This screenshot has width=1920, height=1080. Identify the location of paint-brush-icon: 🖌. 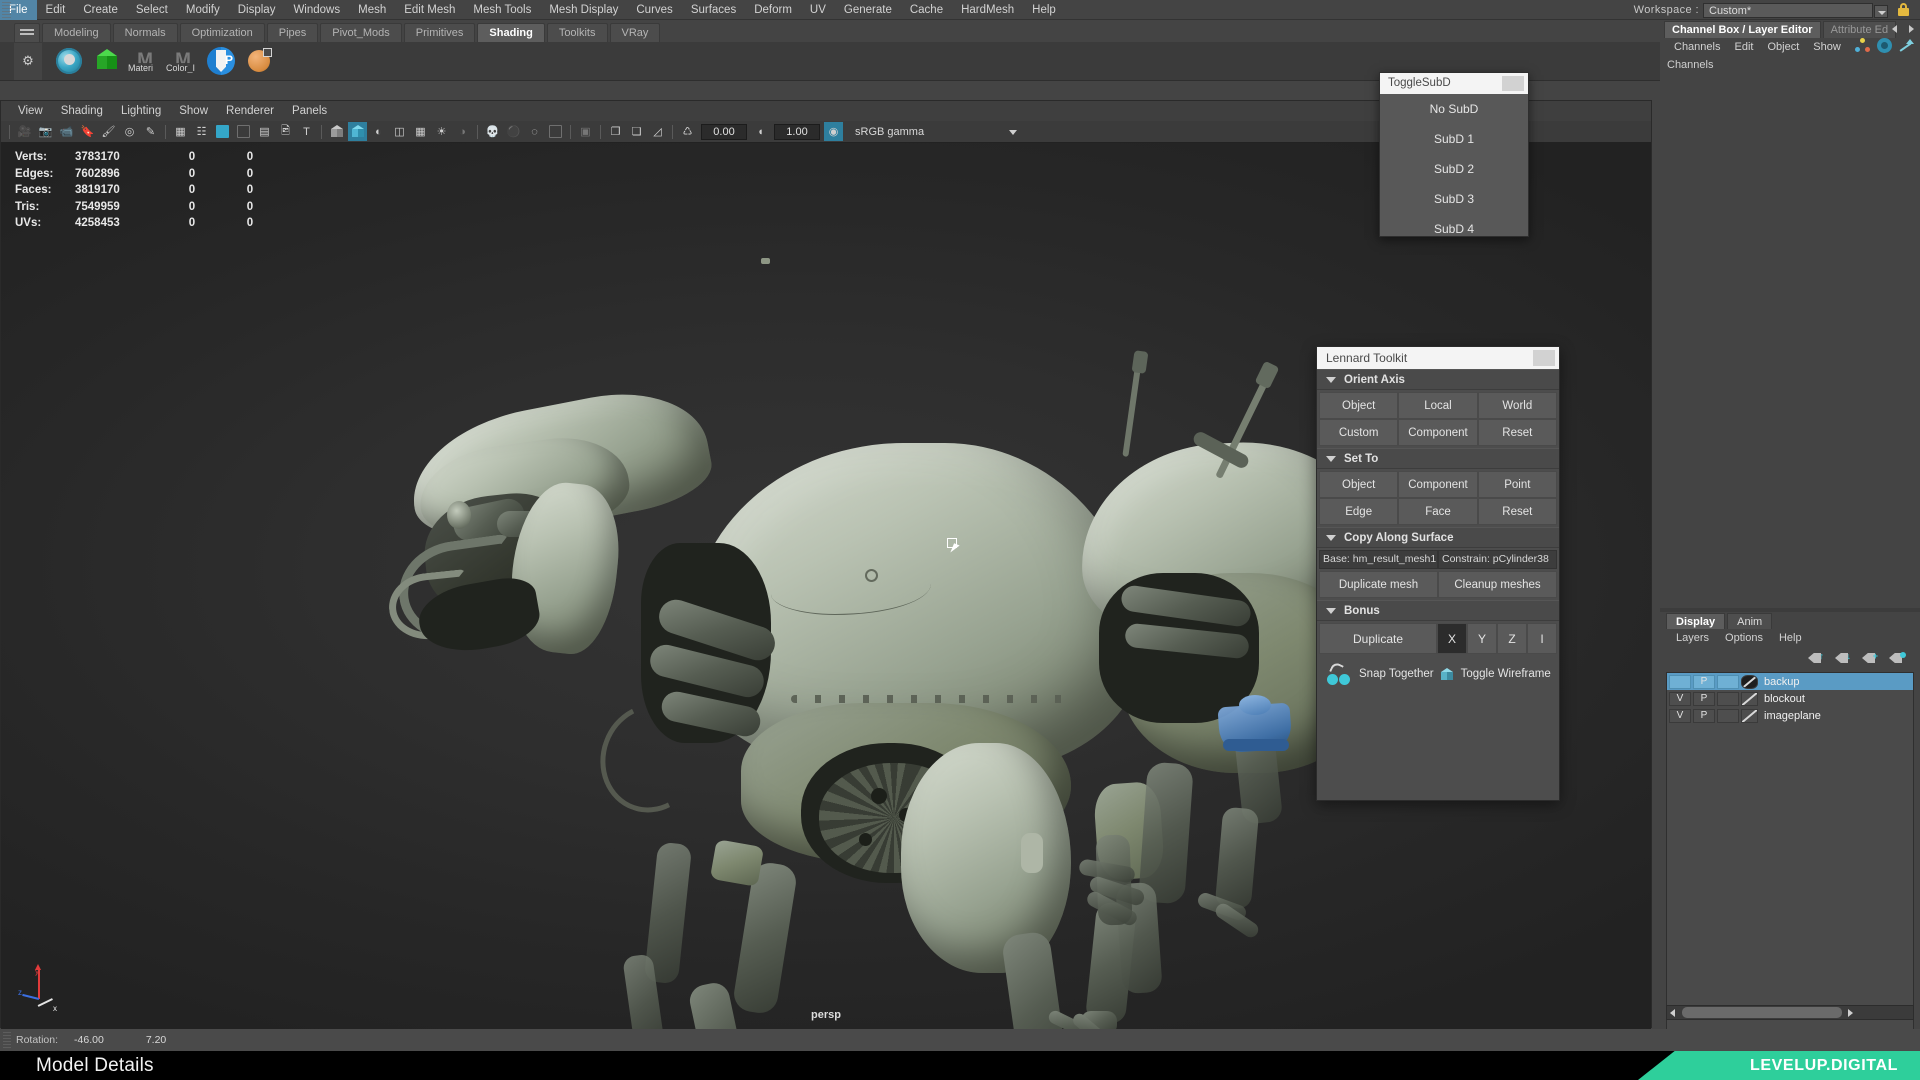
(108, 131).